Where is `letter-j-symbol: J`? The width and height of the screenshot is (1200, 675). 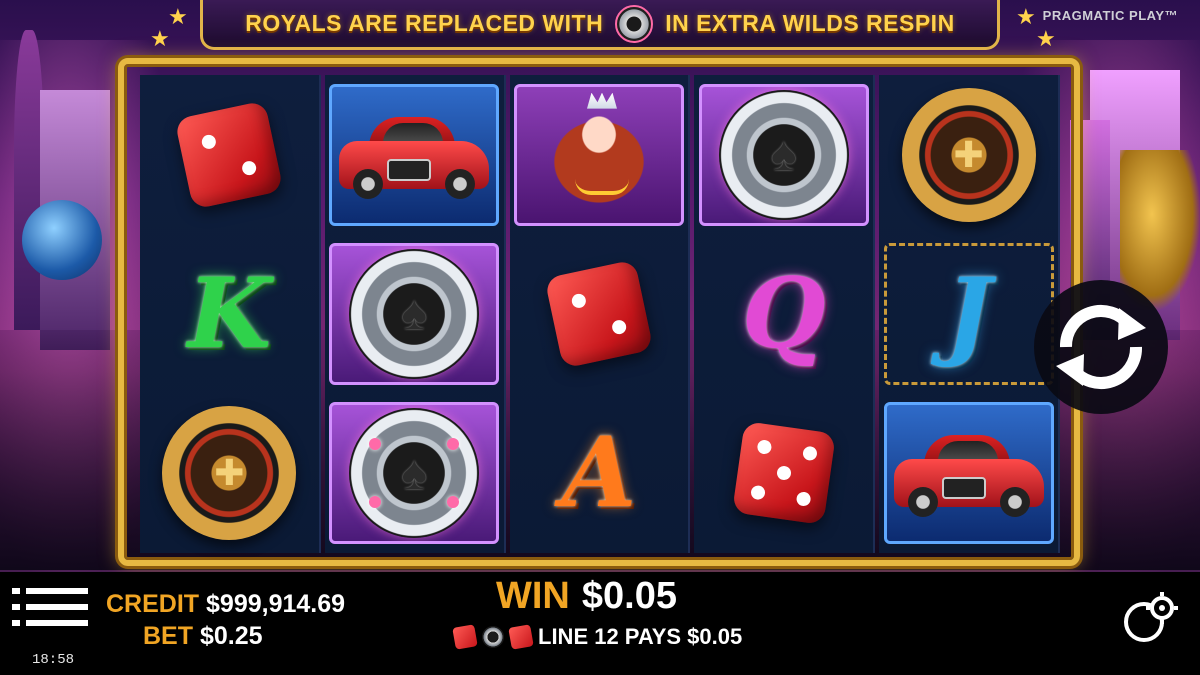
letter-j-symbol: J is located at coordinates (968, 313).